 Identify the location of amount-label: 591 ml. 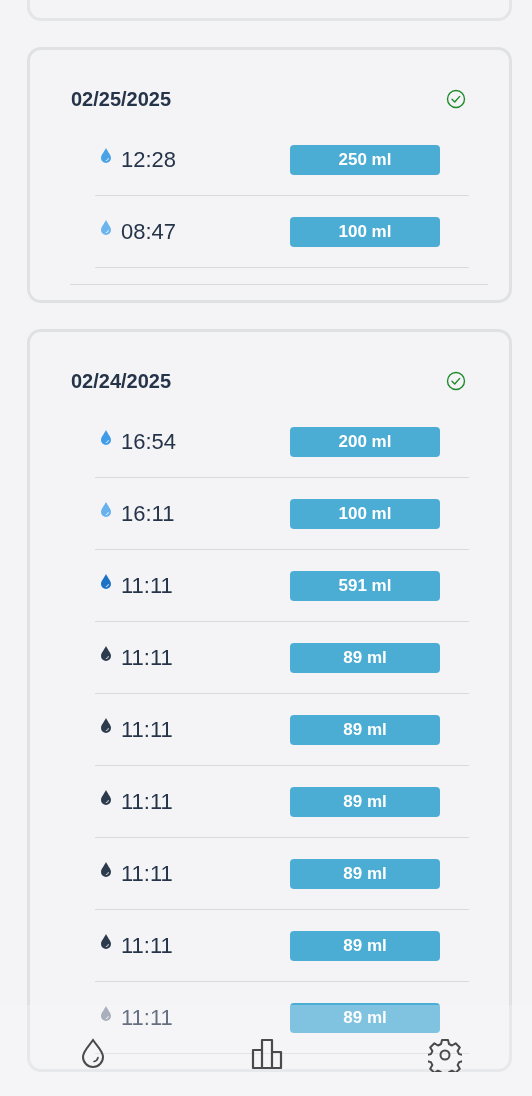
(365, 585).